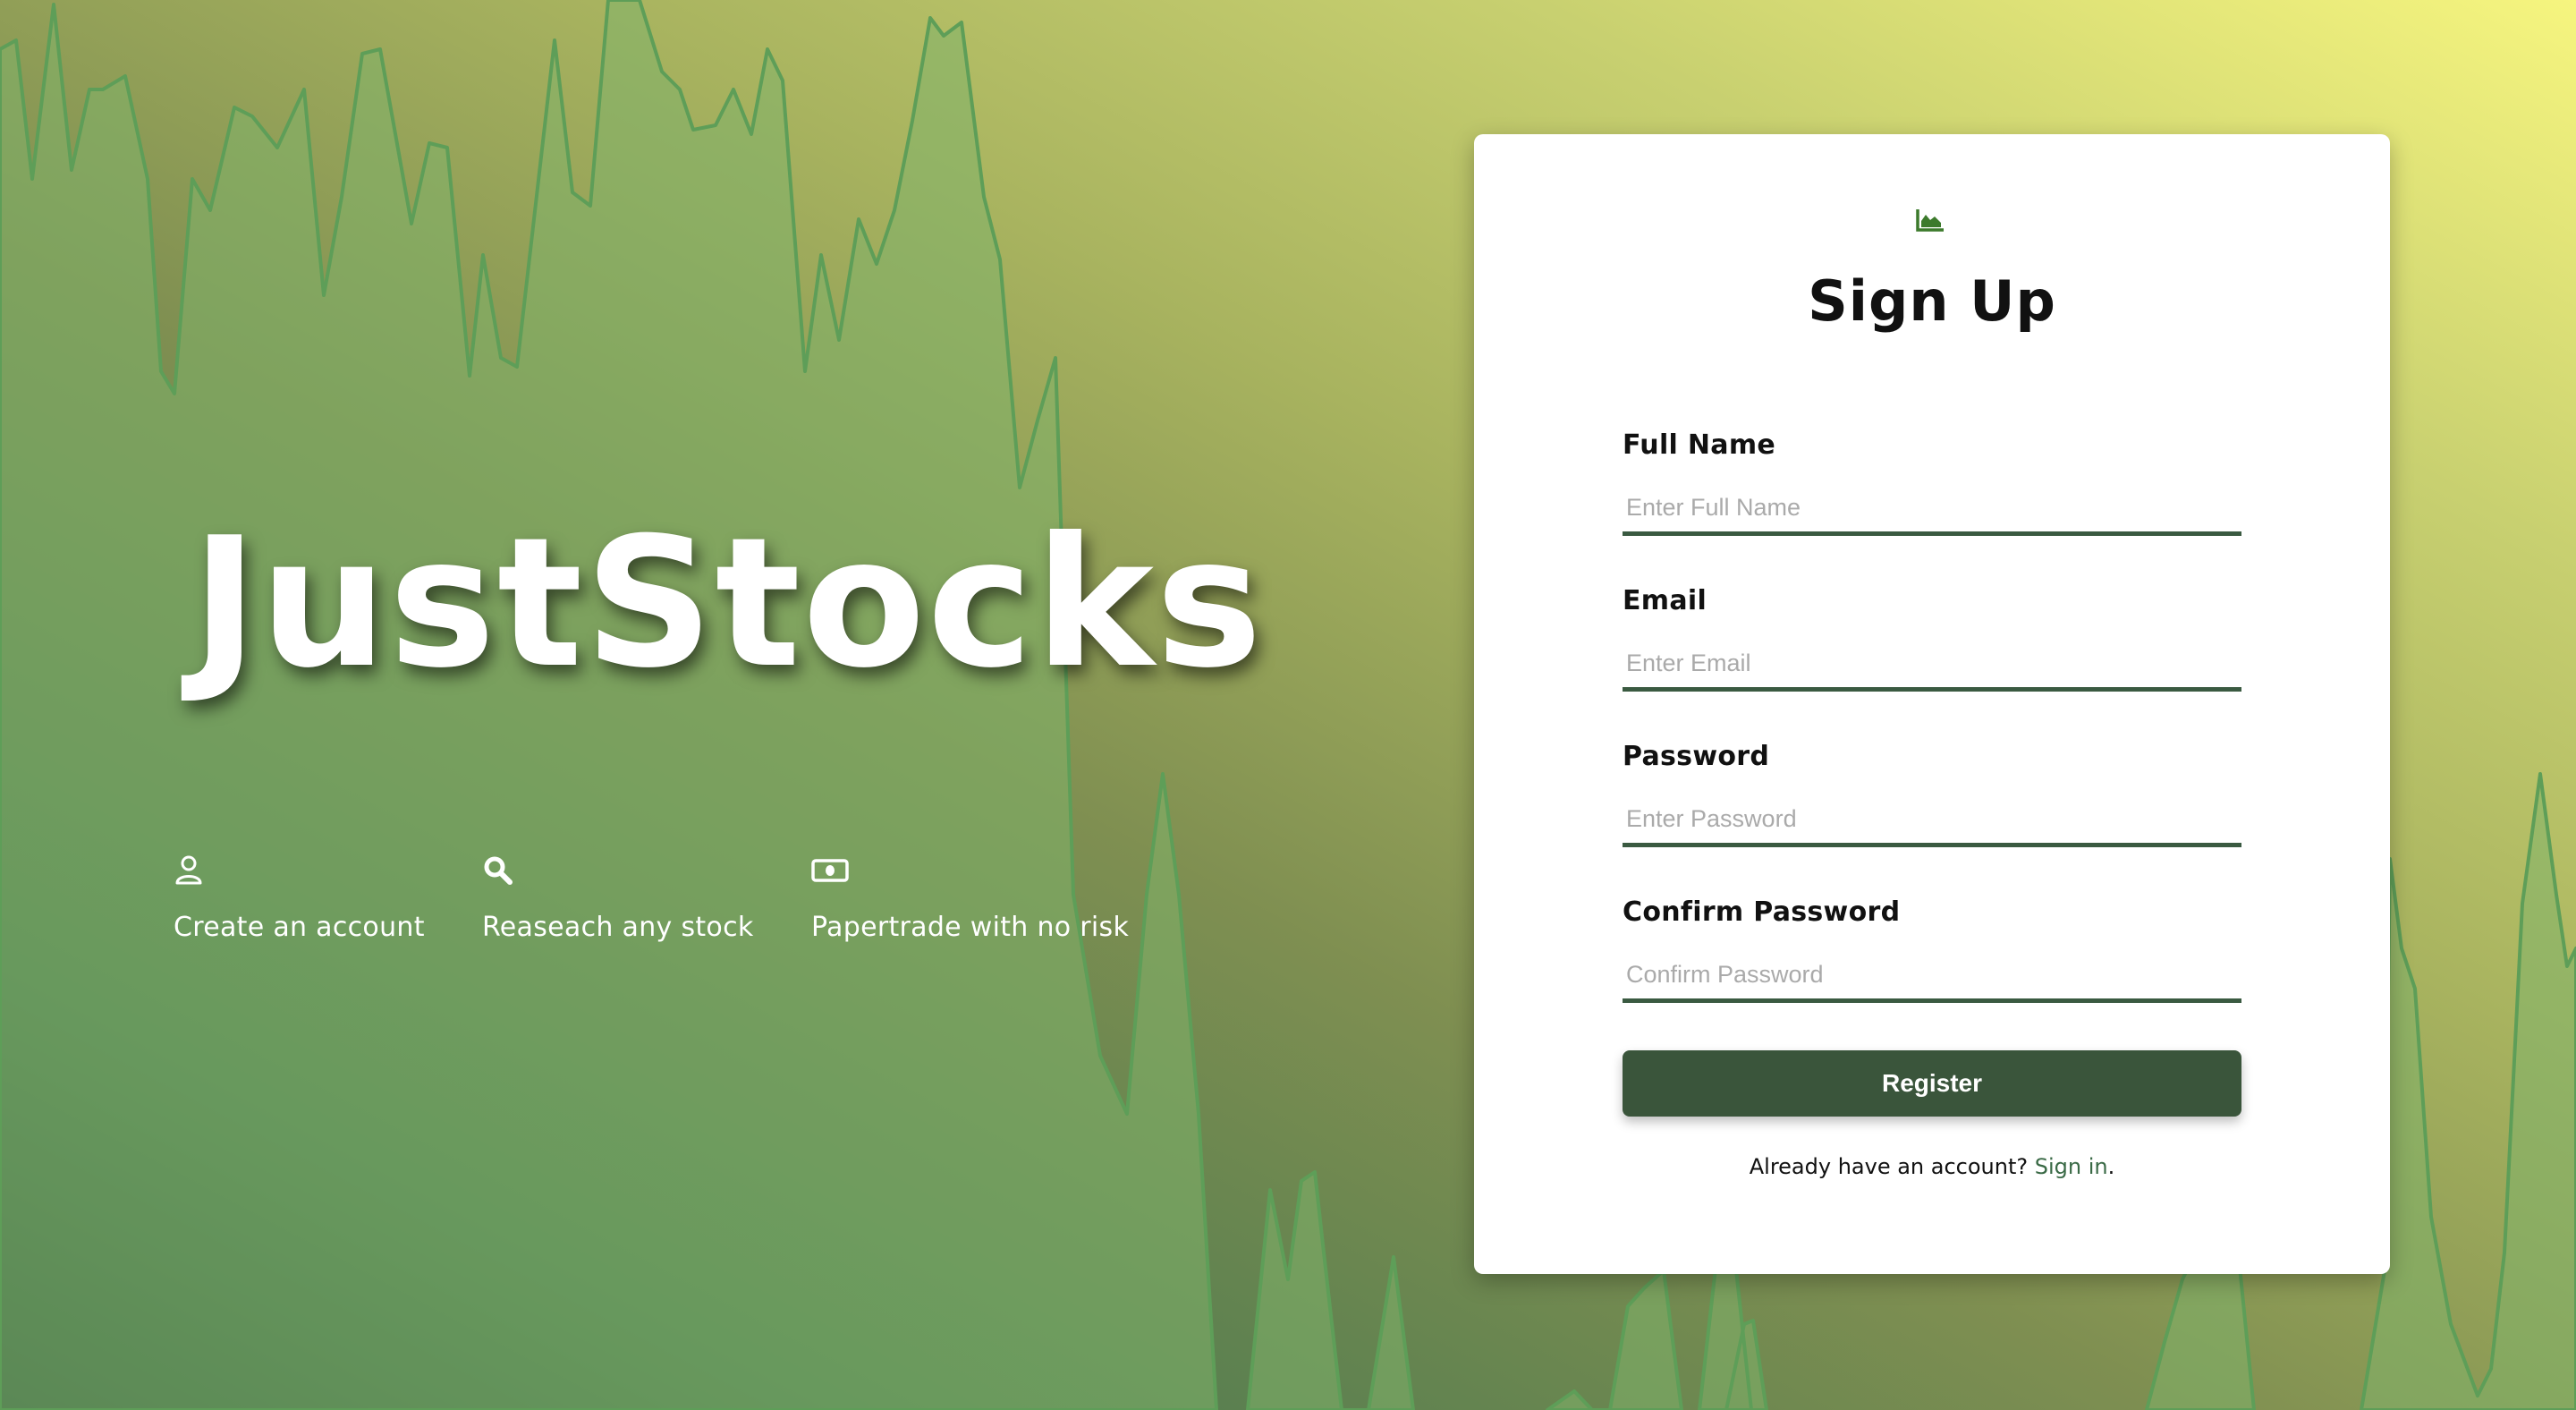 The image size is (2576, 1410). I want to click on email-label: Email, so click(1665, 601).